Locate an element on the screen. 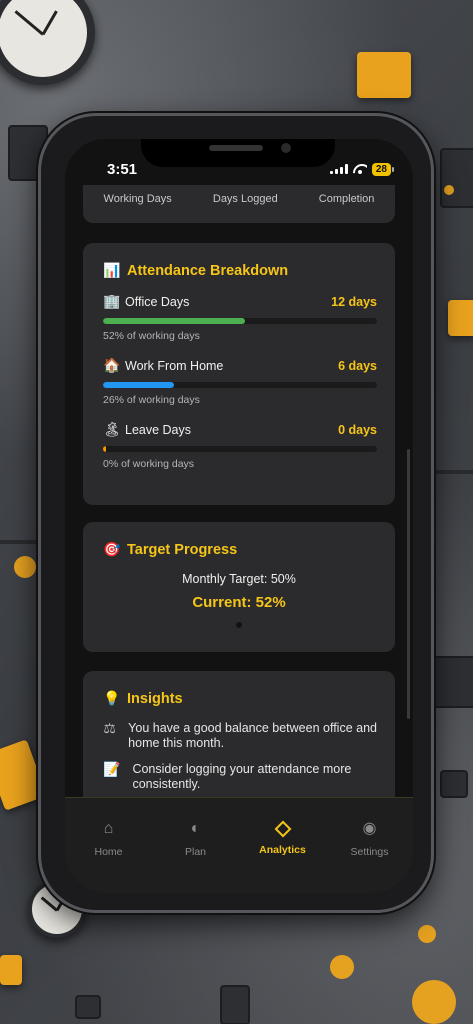 The image size is (473, 1024). breakdown-row-leave: 🏝 Leave Days 0 days 0% of working days is located at coordinates (240, 445).